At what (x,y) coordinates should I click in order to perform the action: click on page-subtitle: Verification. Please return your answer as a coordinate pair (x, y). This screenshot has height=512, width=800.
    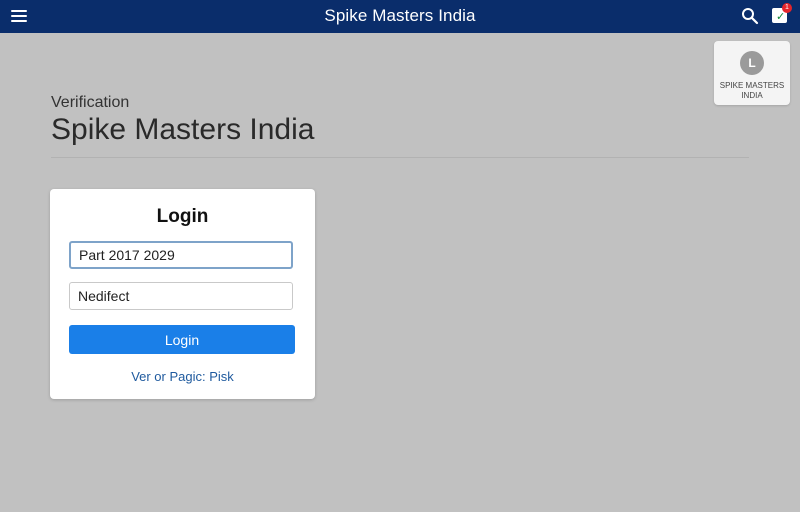
    Looking at the image, I should click on (90, 102).